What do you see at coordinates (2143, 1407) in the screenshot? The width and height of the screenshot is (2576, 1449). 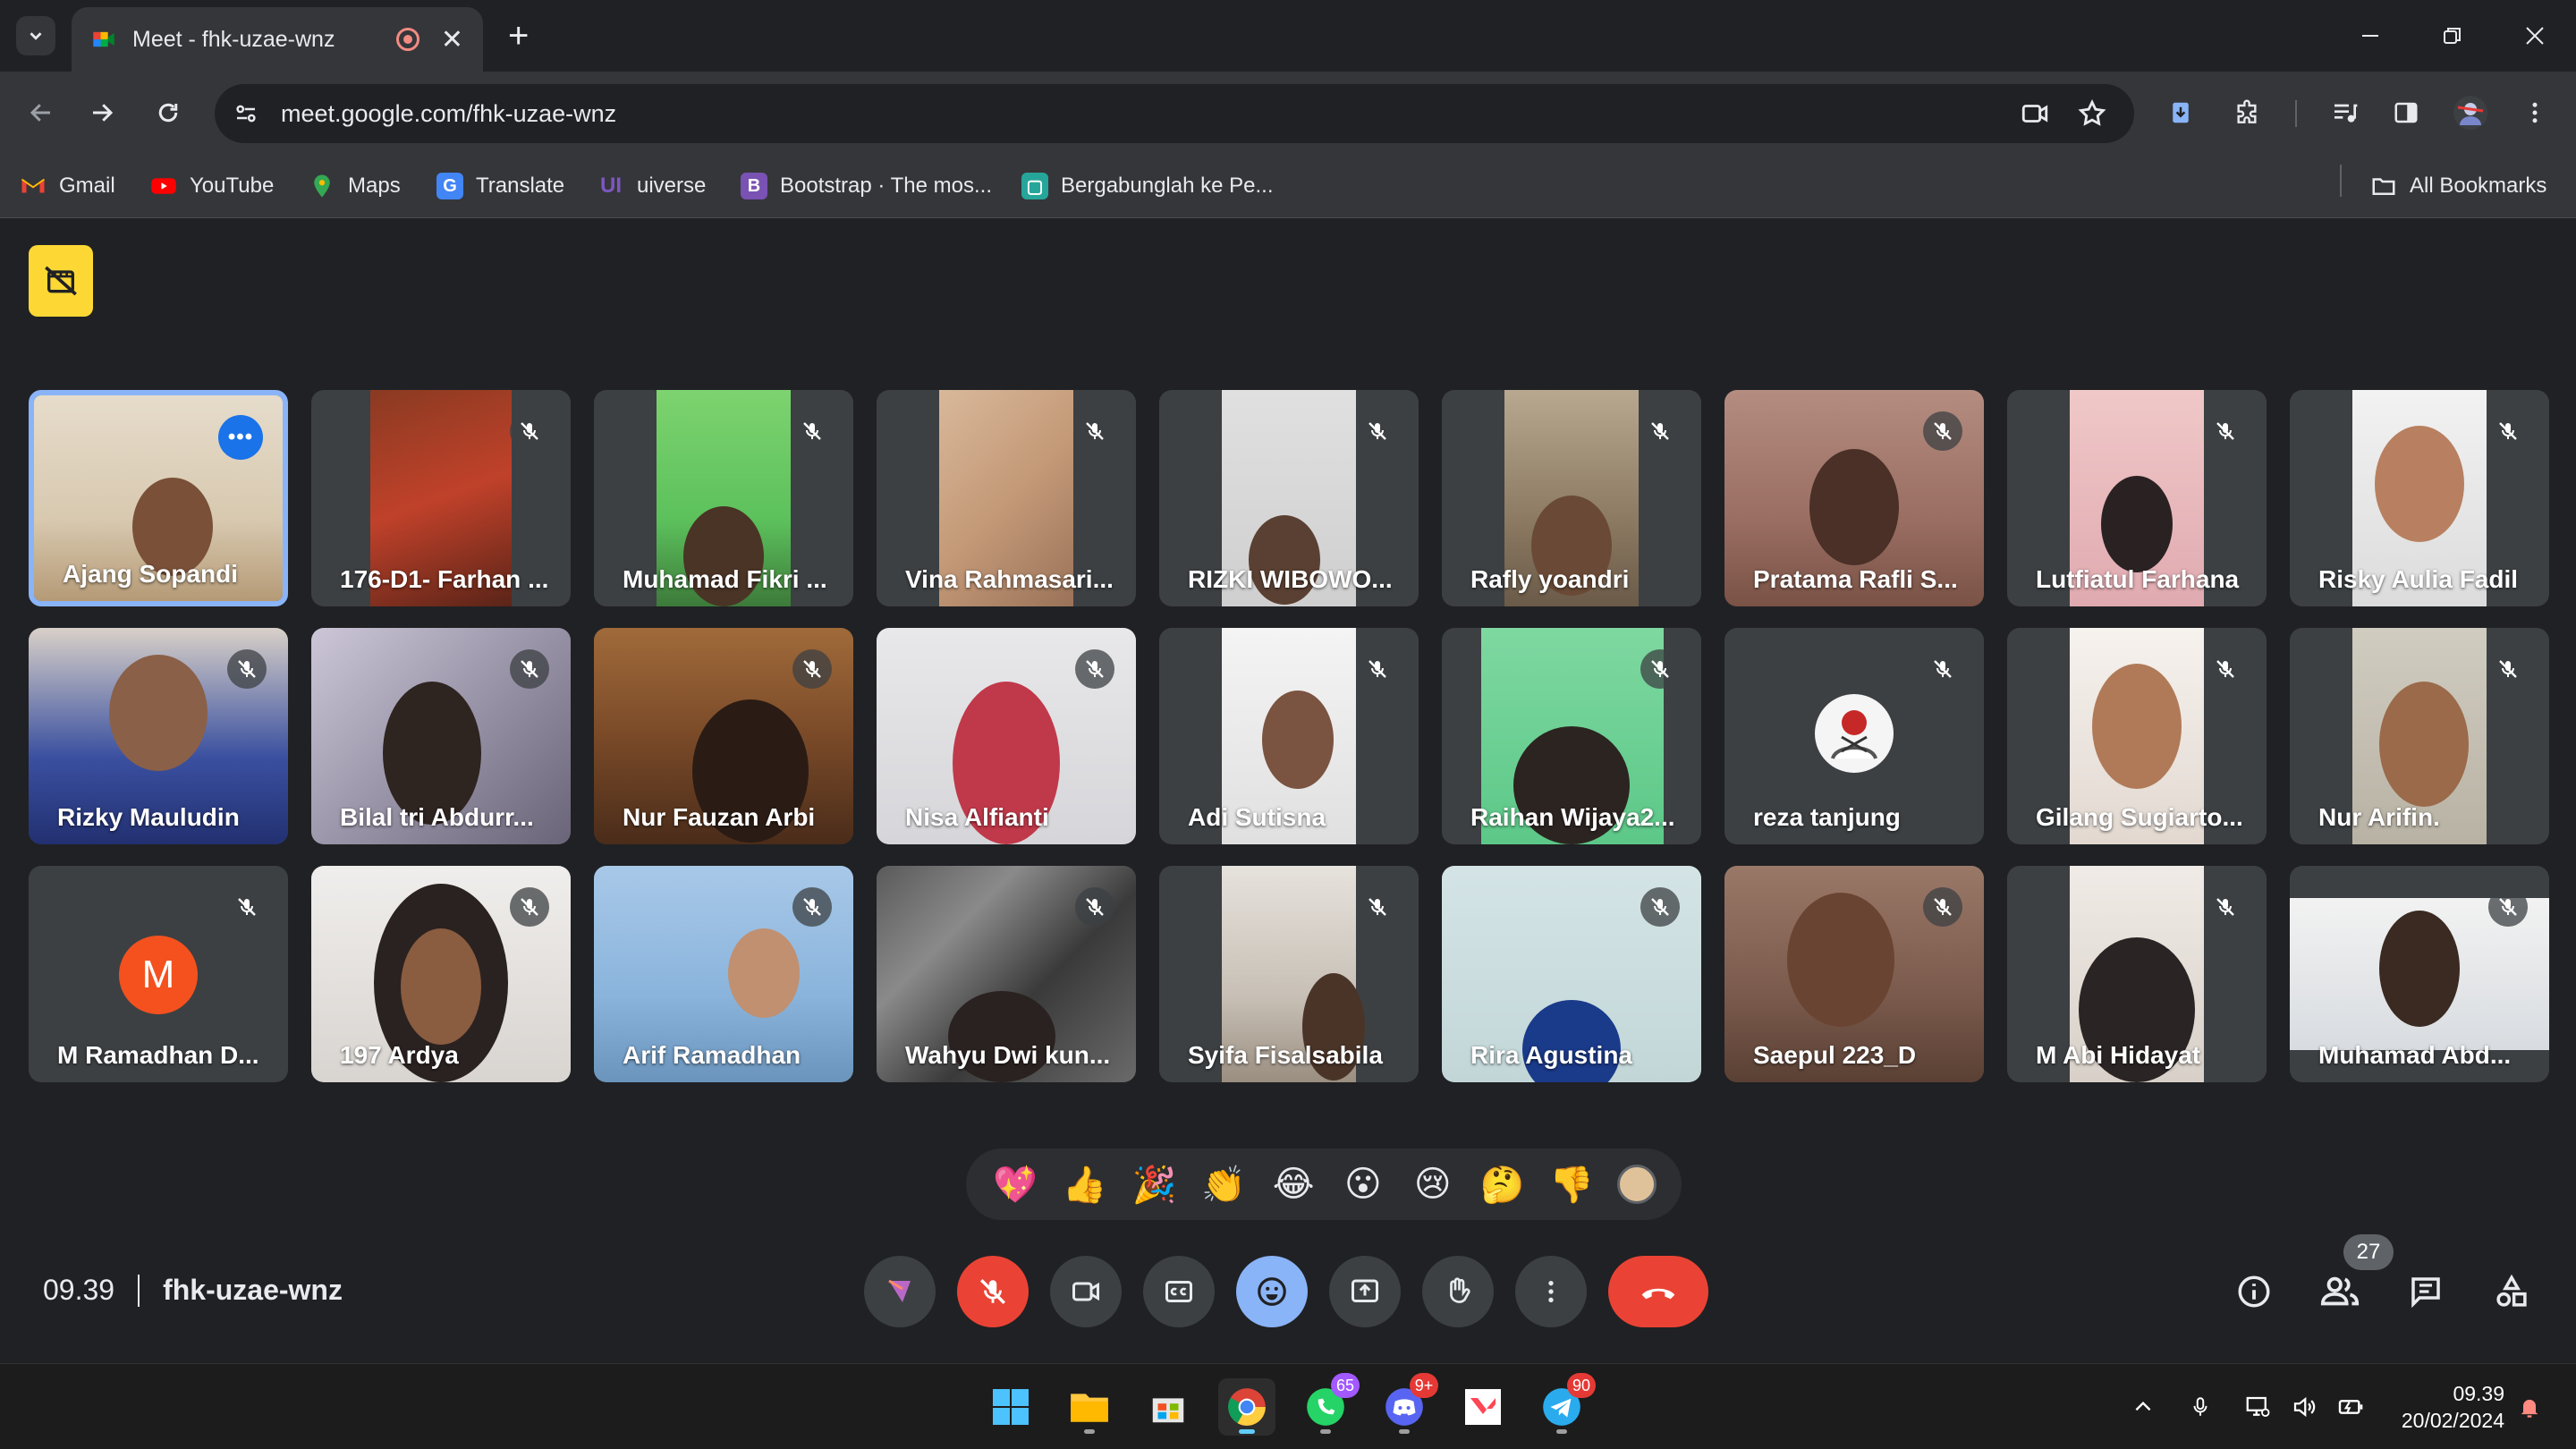 I see `show-hidden-icons-button` at bounding box center [2143, 1407].